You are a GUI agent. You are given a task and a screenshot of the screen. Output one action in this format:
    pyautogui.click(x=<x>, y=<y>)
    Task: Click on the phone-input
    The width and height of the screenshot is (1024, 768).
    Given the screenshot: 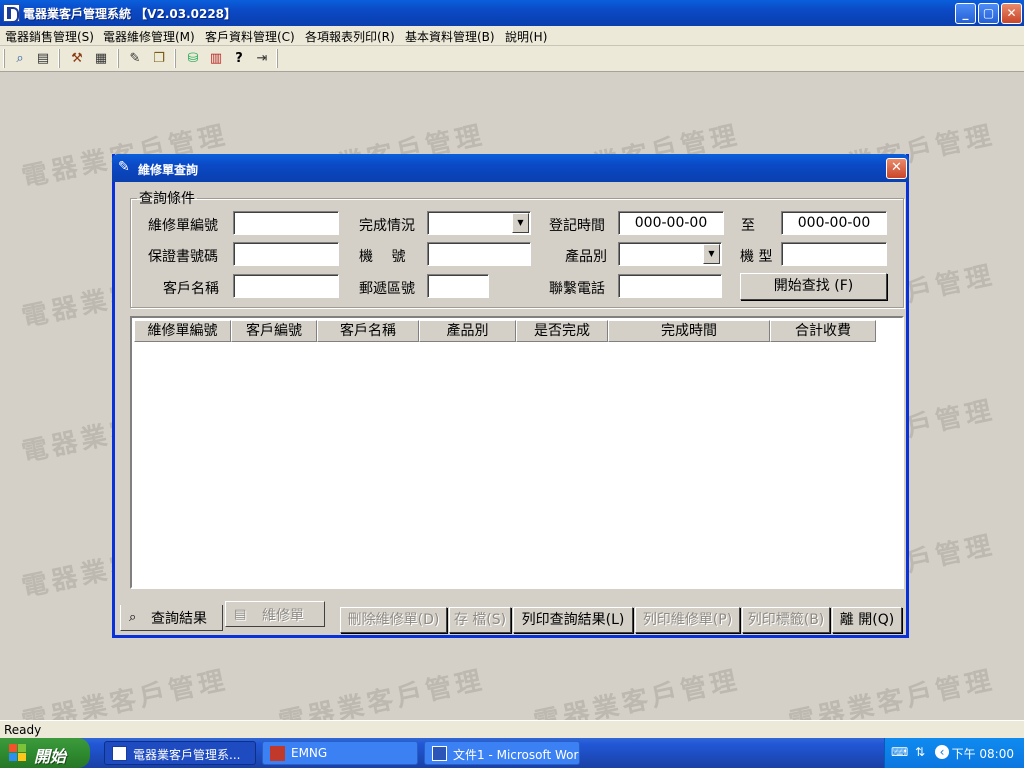 What is the action you would take?
    pyautogui.click(x=670, y=286)
    